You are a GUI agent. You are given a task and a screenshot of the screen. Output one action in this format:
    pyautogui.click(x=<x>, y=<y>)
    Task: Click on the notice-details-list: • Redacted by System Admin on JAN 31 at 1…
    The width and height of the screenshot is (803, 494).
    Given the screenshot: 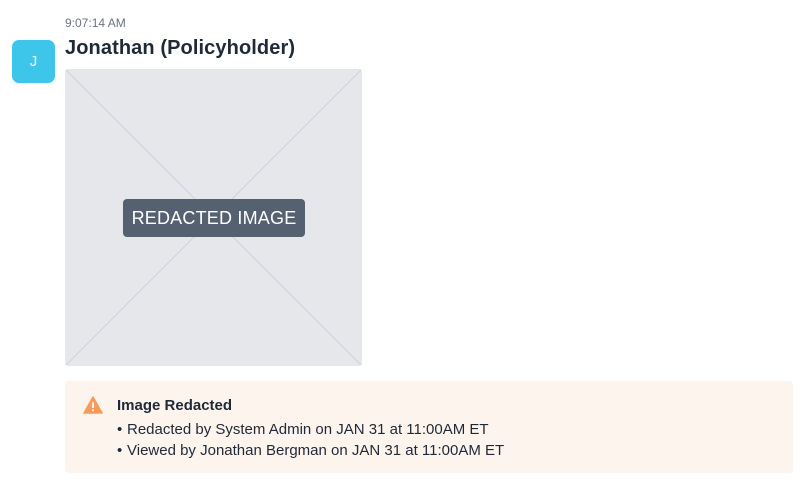 What is the action you would take?
    pyautogui.click(x=310, y=440)
    